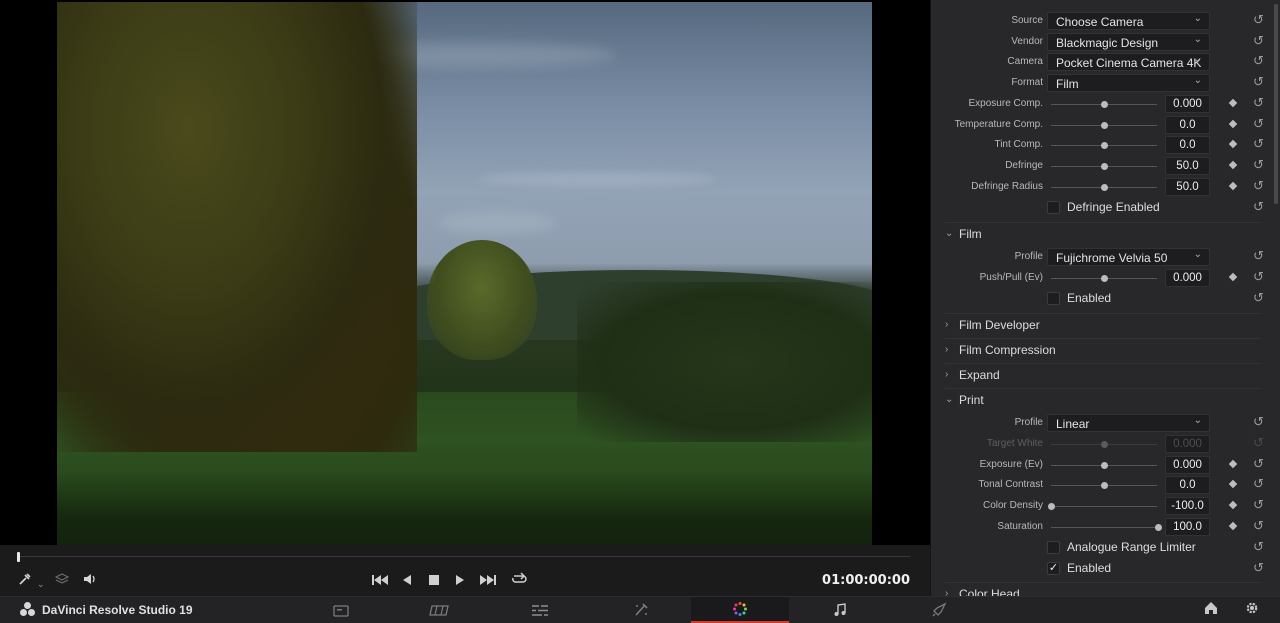  What do you see at coordinates (1128, 42) in the screenshot?
I see `vendor-dropdown: Blackmagic Design ⌄` at bounding box center [1128, 42].